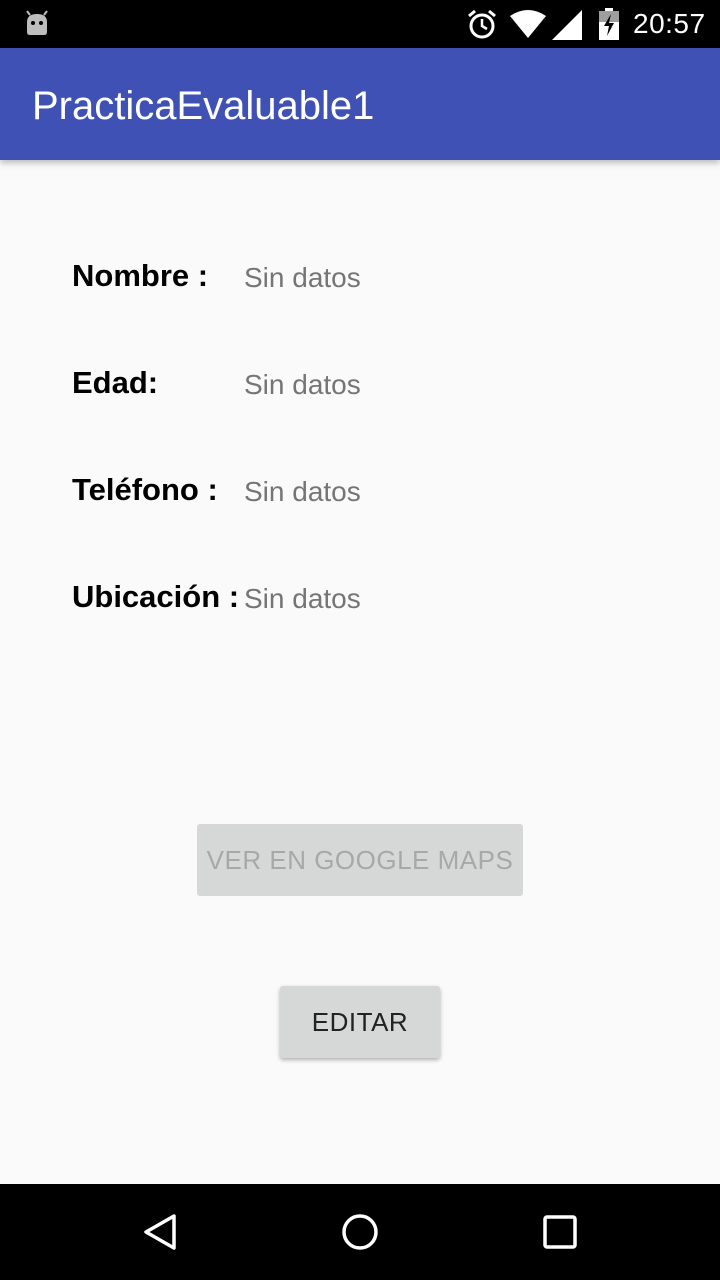 The image size is (720, 1280). Describe the element at coordinates (609, 26) in the screenshot. I see `battery-icon` at that location.